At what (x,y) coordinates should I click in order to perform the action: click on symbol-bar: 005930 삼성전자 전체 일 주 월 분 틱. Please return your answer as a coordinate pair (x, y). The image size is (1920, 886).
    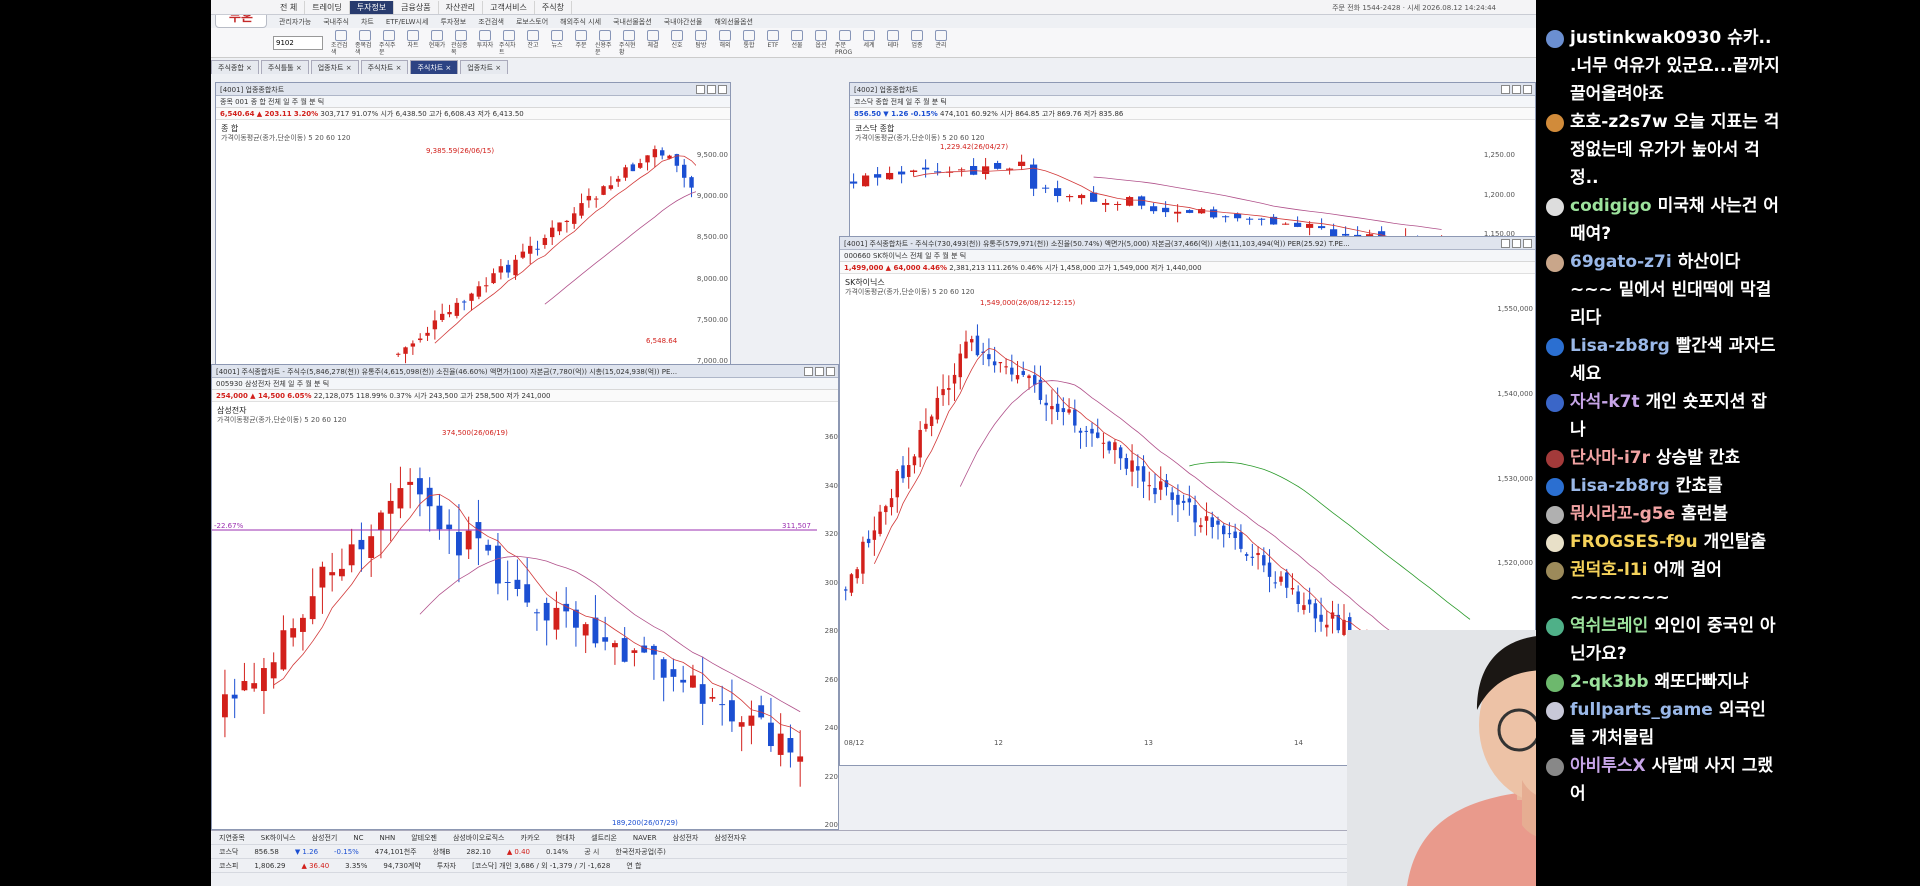
    Looking at the image, I should click on (525, 384).